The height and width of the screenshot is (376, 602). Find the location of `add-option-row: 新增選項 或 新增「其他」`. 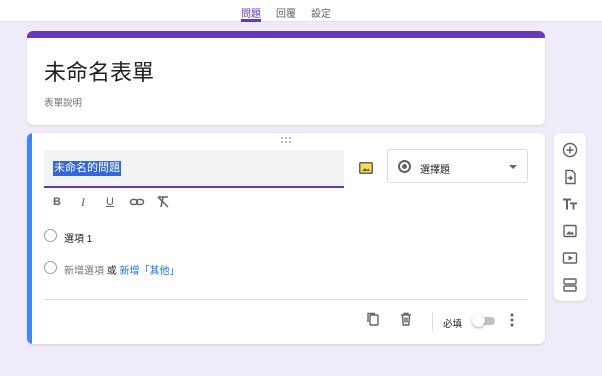

add-option-row: 新增選項 或 新增「其他」 is located at coordinates (144, 269).